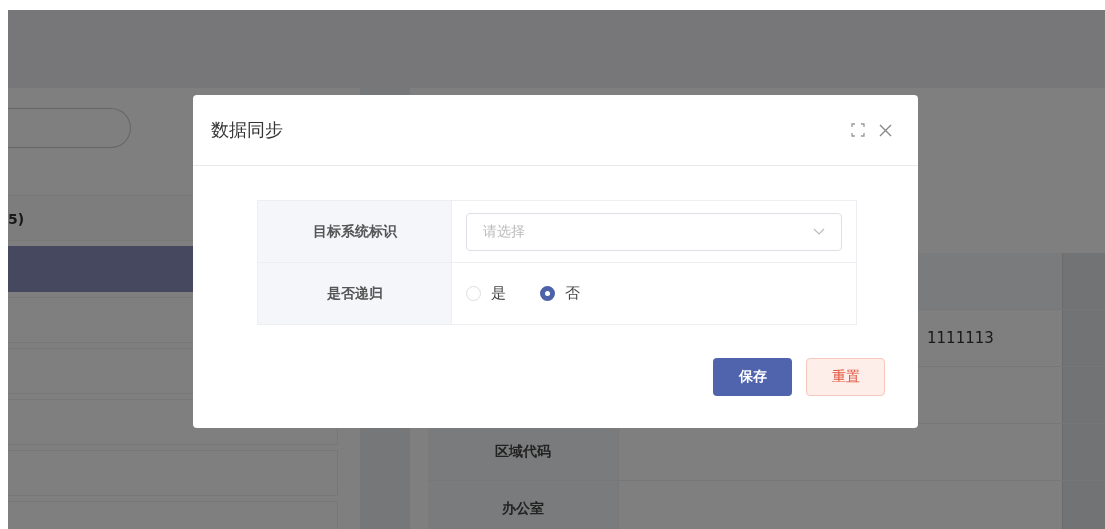 This screenshot has height=529, width=1105. I want to click on chevron-down-icon, so click(819, 231).